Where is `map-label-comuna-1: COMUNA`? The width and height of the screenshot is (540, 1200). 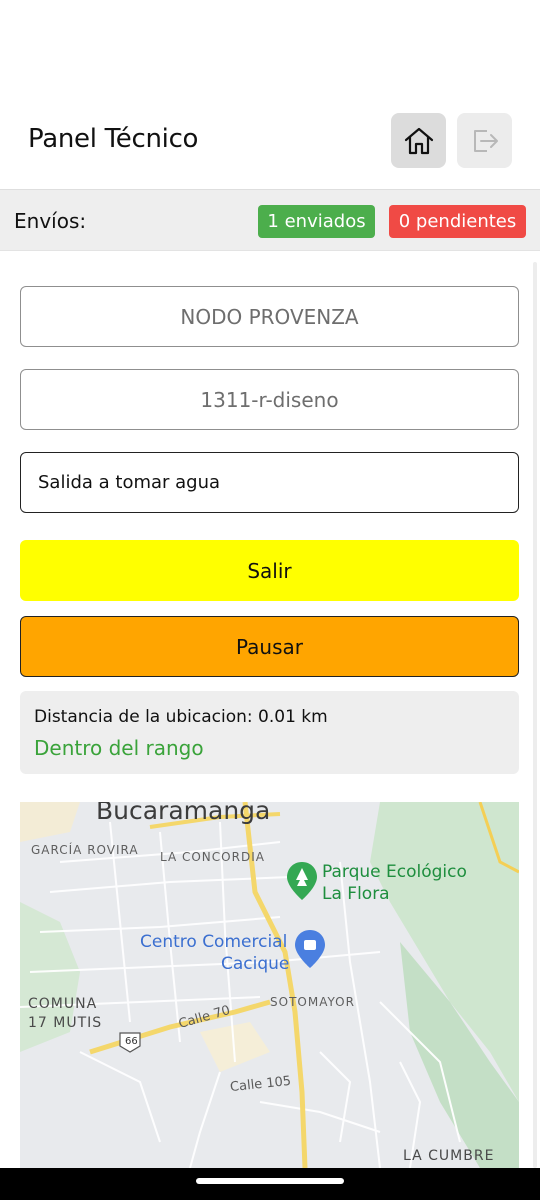
map-label-comuna-1: COMUNA is located at coordinates (63, 1004).